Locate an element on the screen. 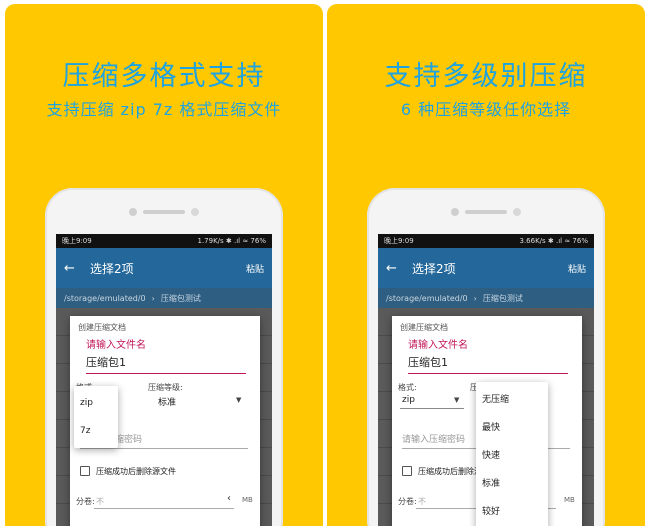 The image size is (650, 526). headline: 压缩多格式支持 is located at coordinates (164, 76).